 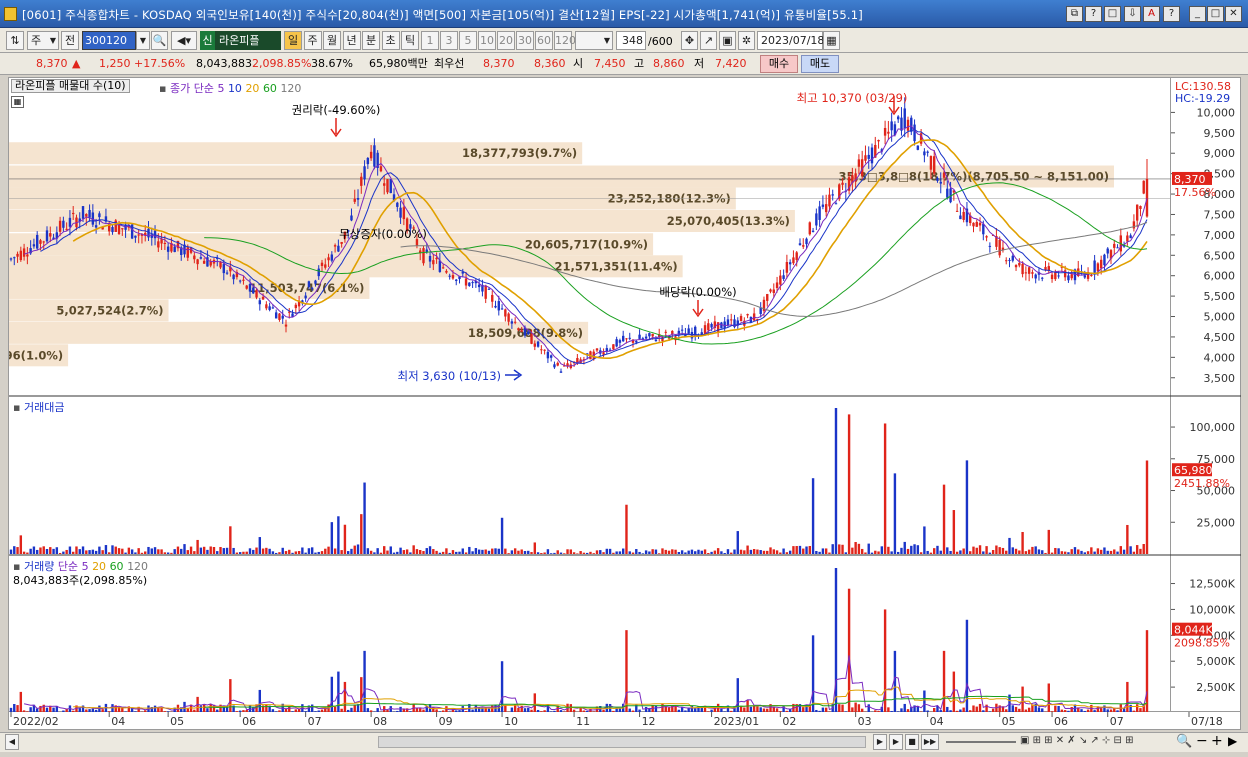 What do you see at coordinates (852, 98) in the screenshot?
I see `high-annotation: 최고 10,370 (03/29)` at bounding box center [852, 98].